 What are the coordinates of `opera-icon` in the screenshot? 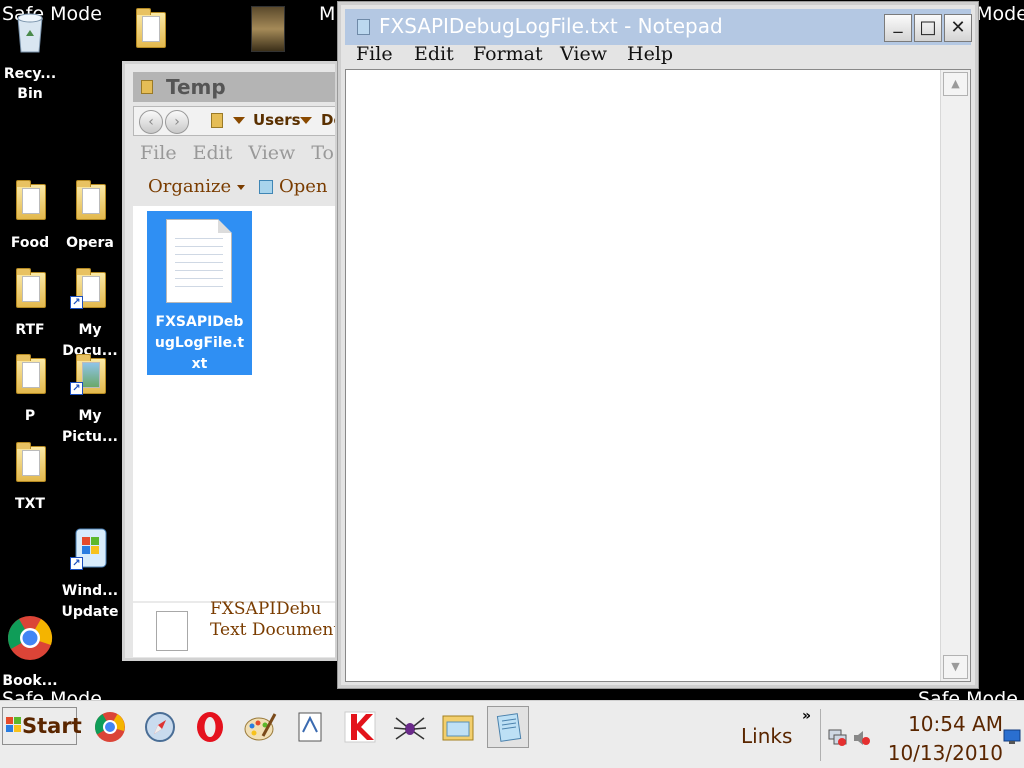 It's located at (210, 727).